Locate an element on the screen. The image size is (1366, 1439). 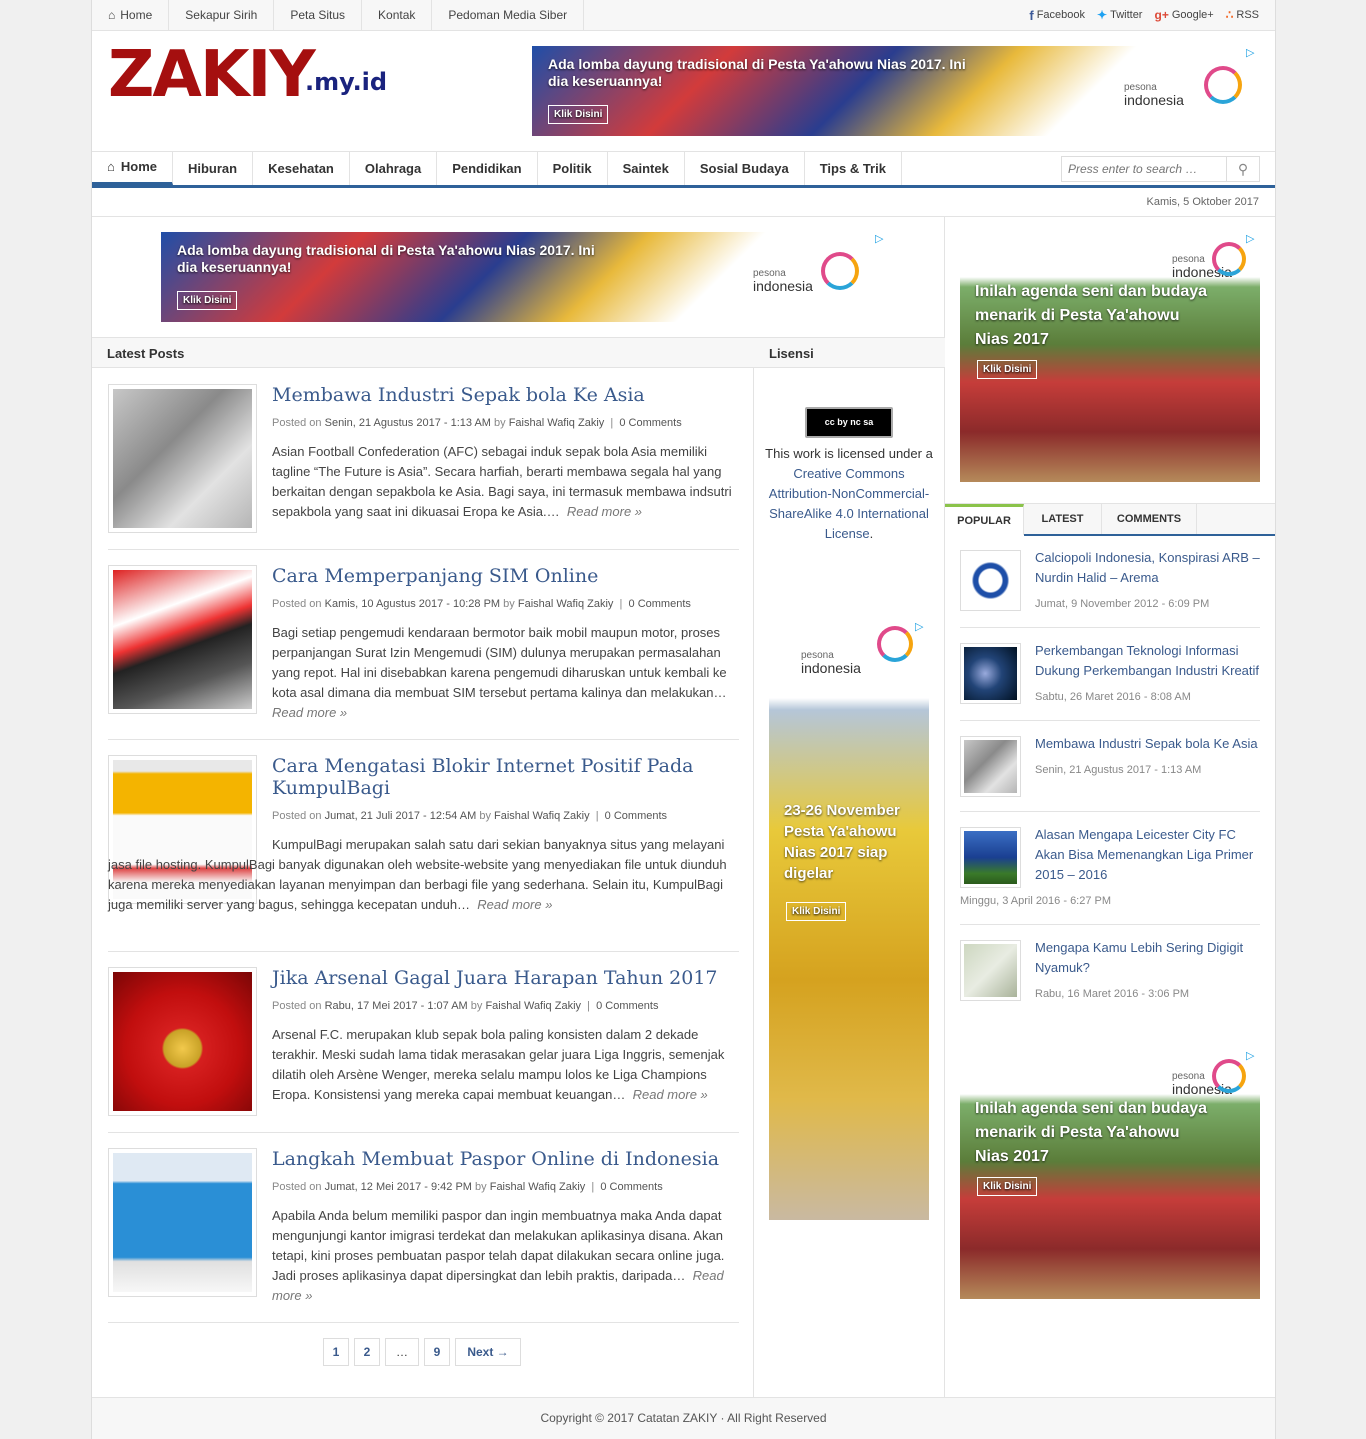
popular-date: Jumat, 9 November 2012 - 6:09 PM is located at coordinates (1122, 604).